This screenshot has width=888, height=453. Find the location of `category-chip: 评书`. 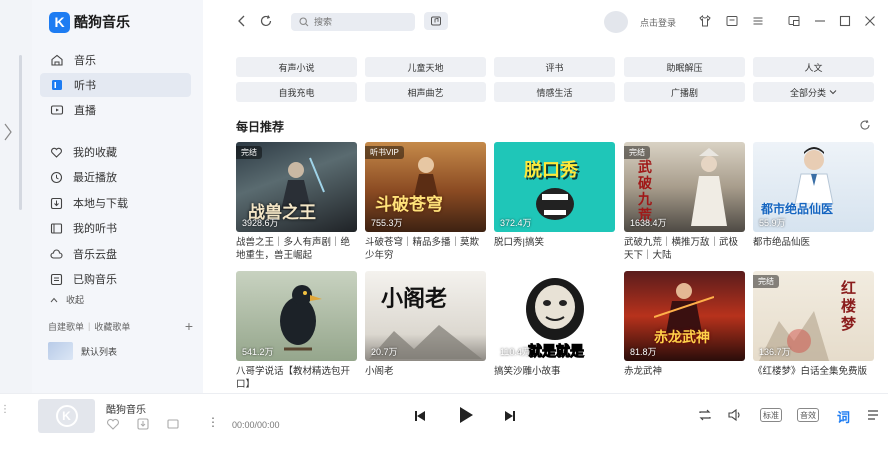

category-chip: 评书 is located at coordinates (554, 67).